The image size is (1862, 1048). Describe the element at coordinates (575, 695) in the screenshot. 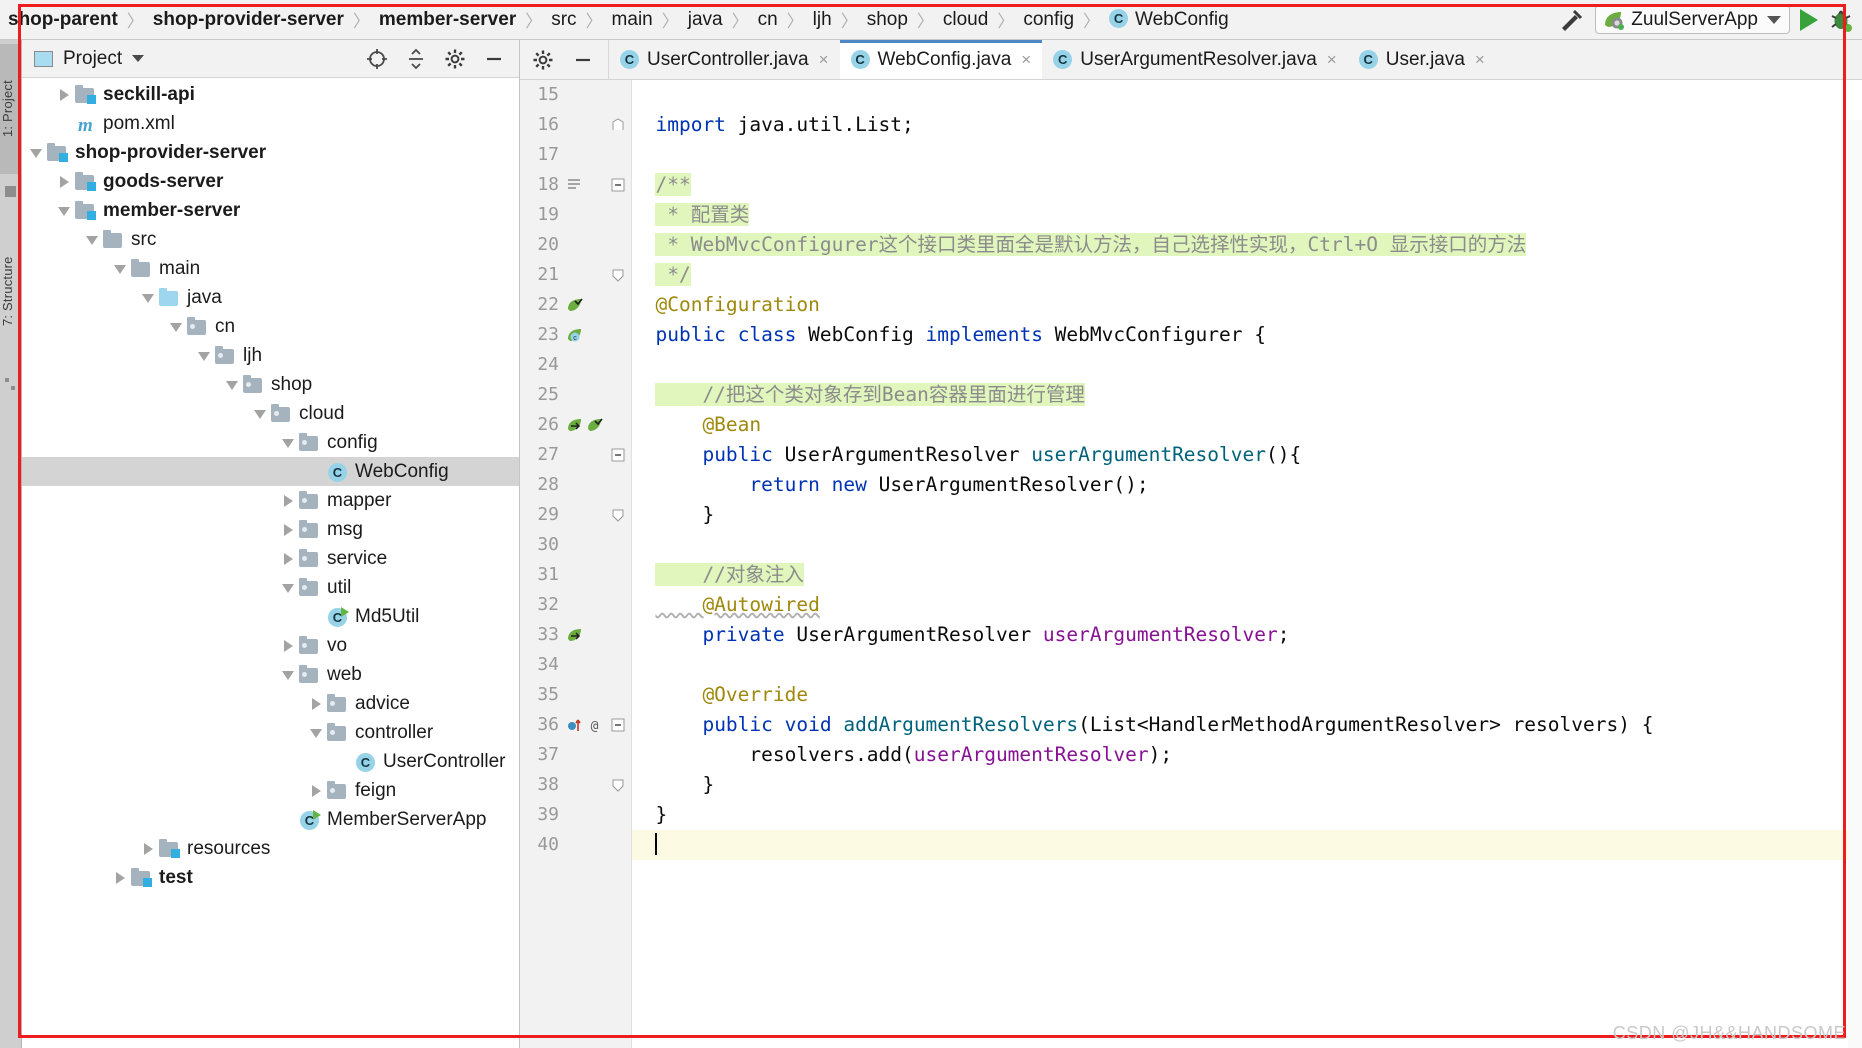

I see `gutter-row: 35` at that location.